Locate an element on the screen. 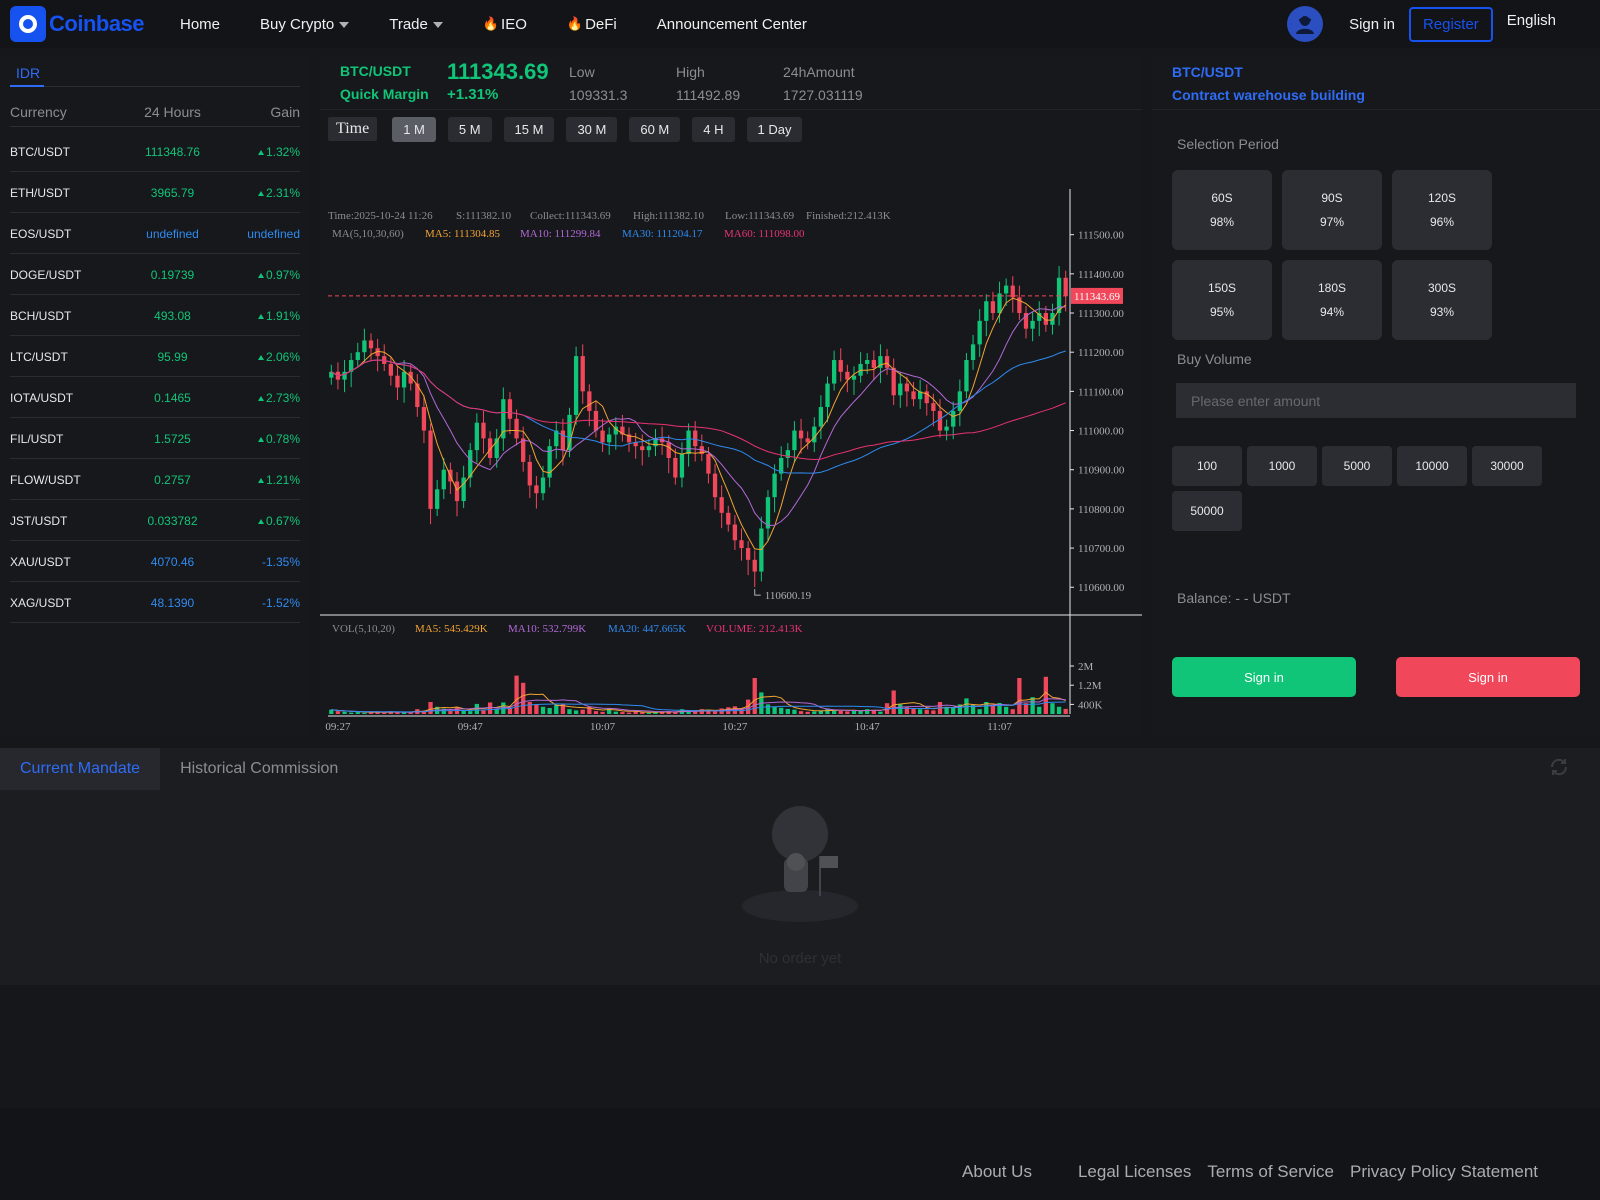  brand-logo: Coinbase is located at coordinates (85, 24).